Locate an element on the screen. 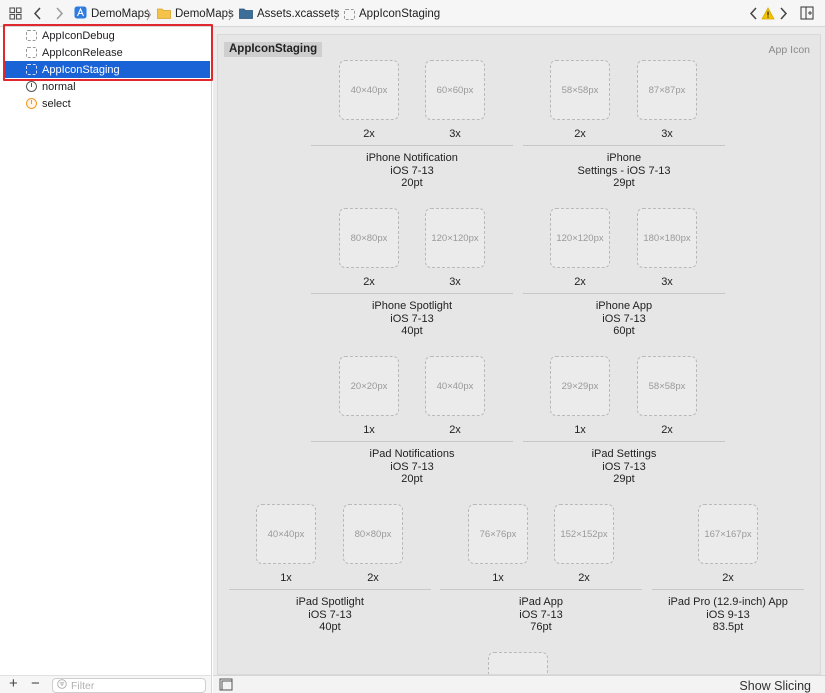  forward-arrow-icon is located at coordinates (59, 13).